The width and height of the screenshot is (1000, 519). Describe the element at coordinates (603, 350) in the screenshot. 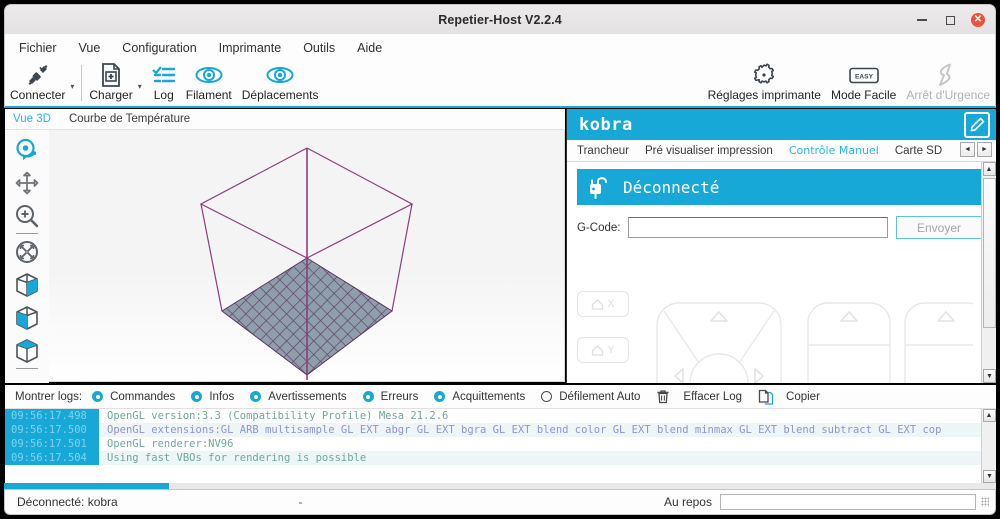

I see `home-y-button: Y` at that location.